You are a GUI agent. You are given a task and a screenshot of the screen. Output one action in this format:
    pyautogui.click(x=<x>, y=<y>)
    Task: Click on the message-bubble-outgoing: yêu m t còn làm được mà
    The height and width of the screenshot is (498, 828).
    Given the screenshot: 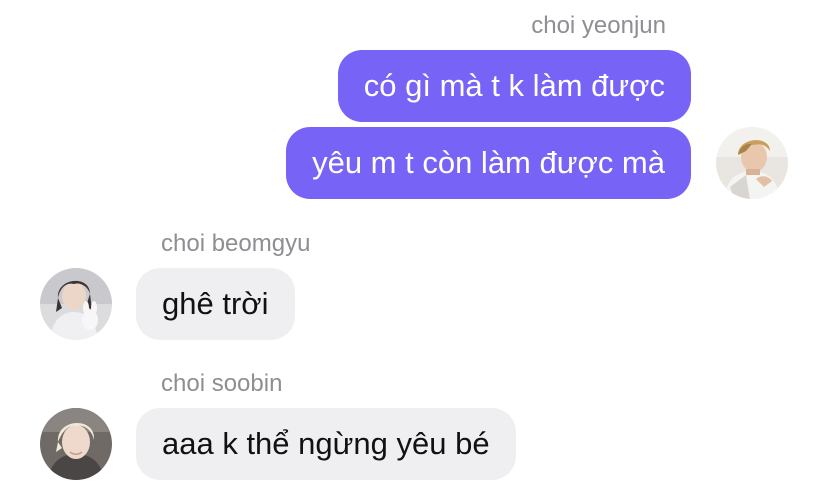 What is the action you would take?
    pyautogui.click(x=488, y=163)
    